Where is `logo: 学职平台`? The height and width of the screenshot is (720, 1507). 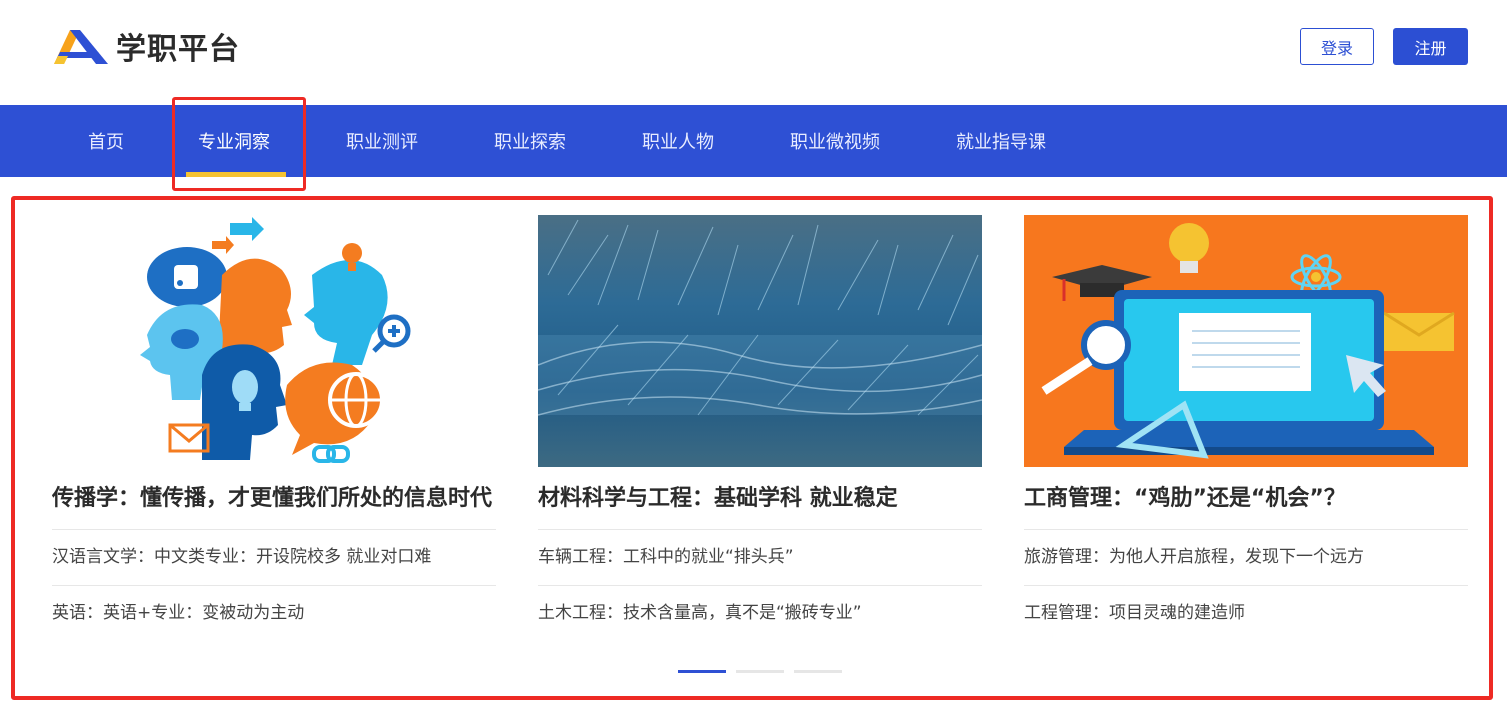 logo: 学职平台 is located at coordinates (146, 46).